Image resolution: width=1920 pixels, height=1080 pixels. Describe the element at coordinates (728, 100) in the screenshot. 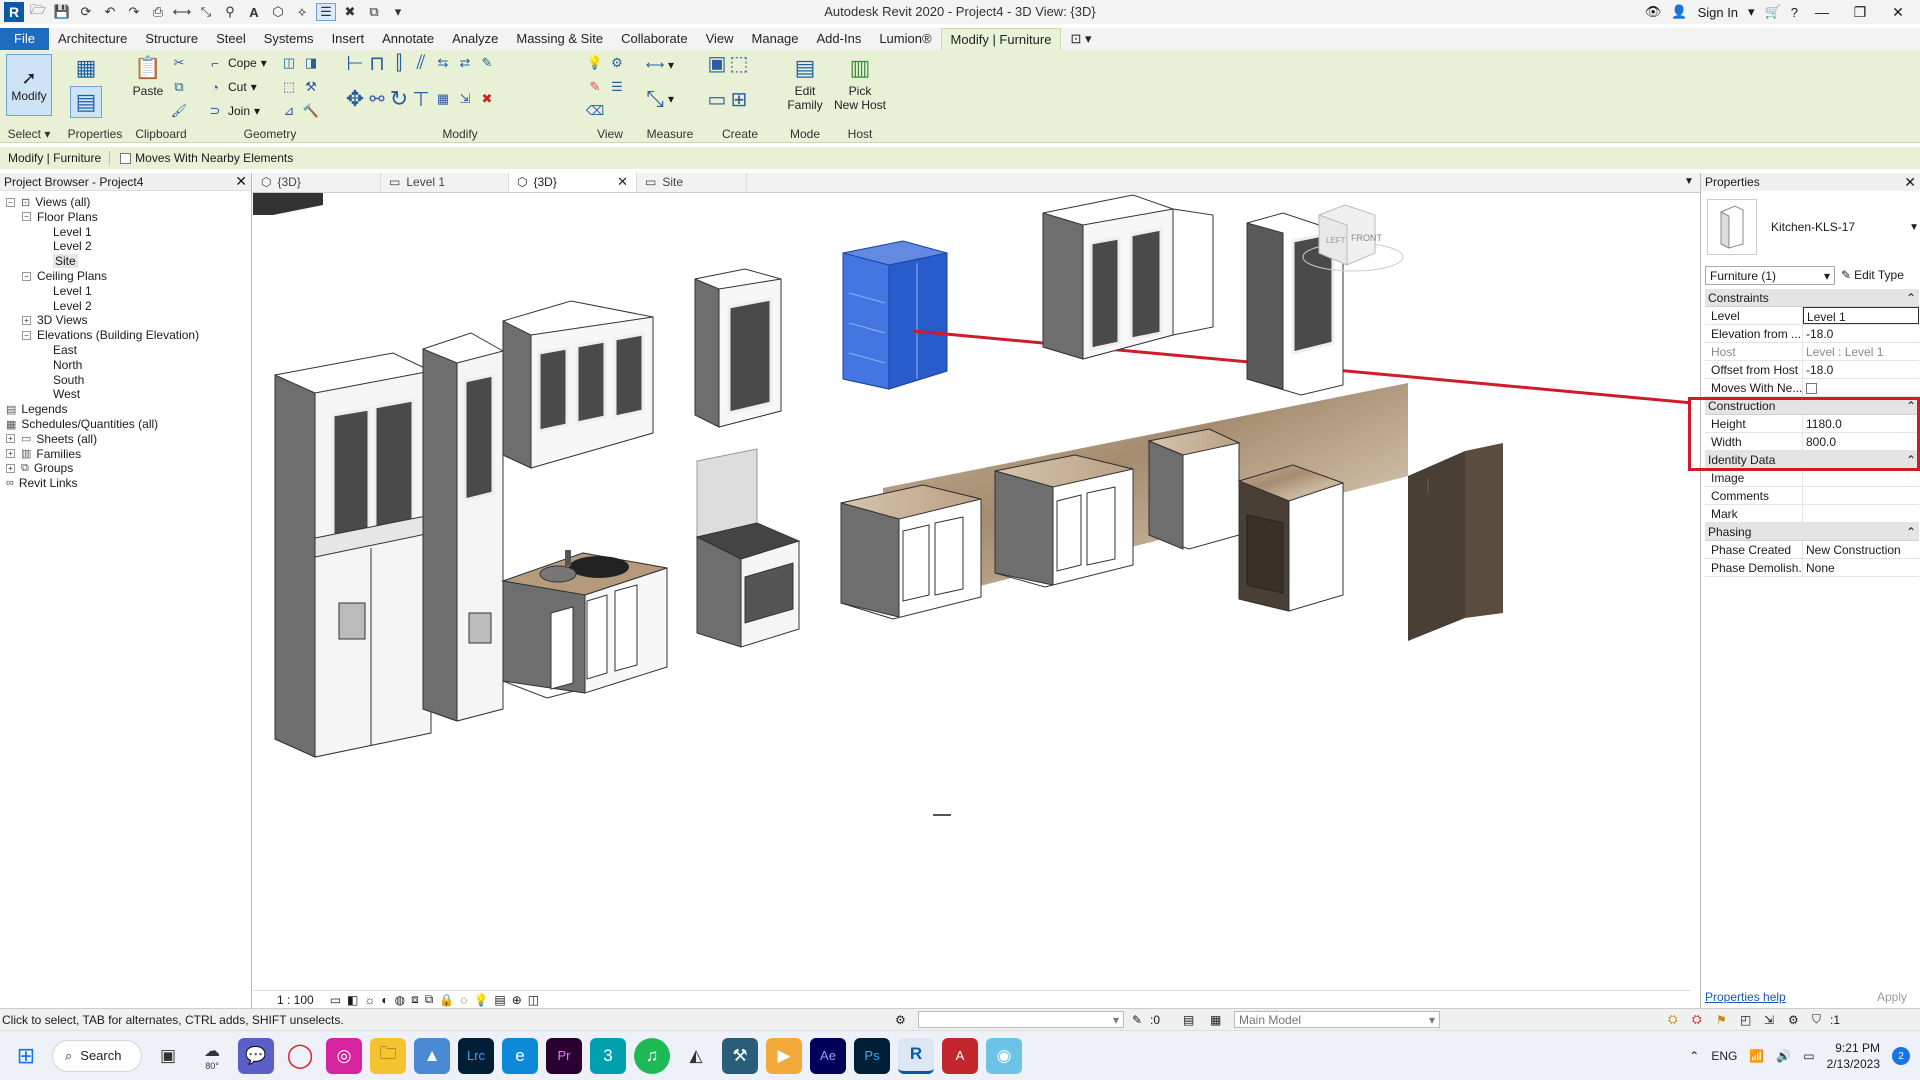

I see `create-tools-row2: ▭ ⊞` at that location.